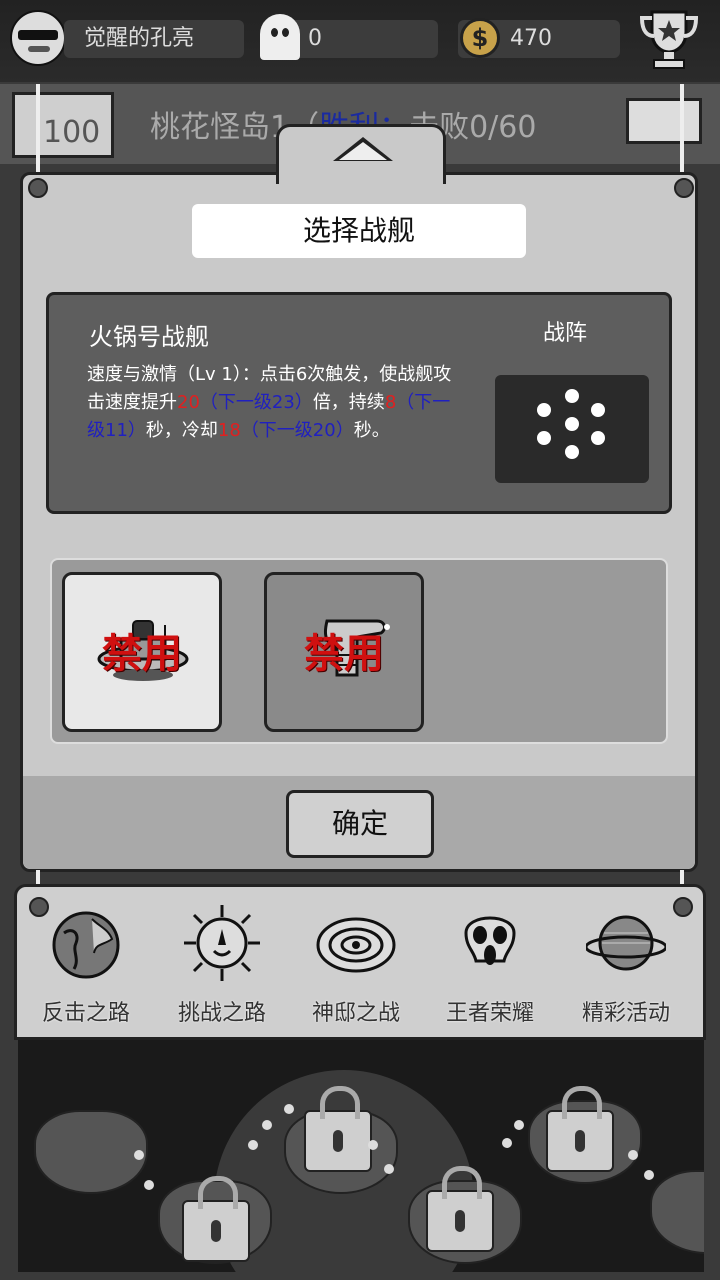 The width and height of the screenshot is (720, 1280). I want to click on stage-number: 100, so click(72, 132).